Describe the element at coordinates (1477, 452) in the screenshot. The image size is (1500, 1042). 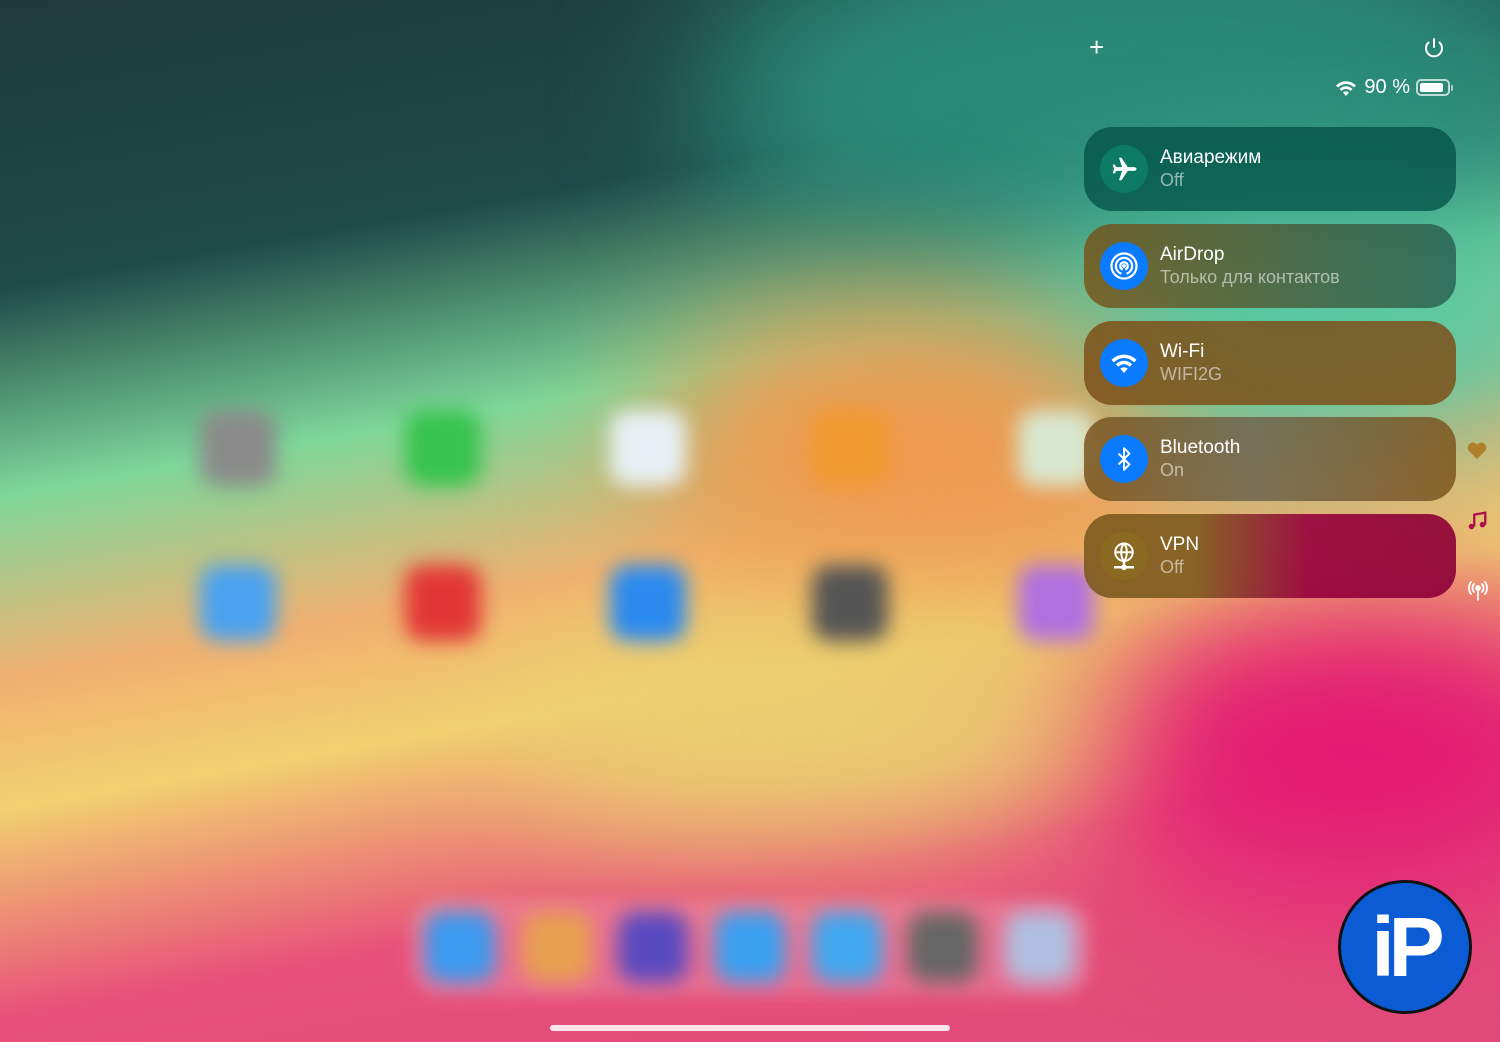
I see `heart-icon` at that location.